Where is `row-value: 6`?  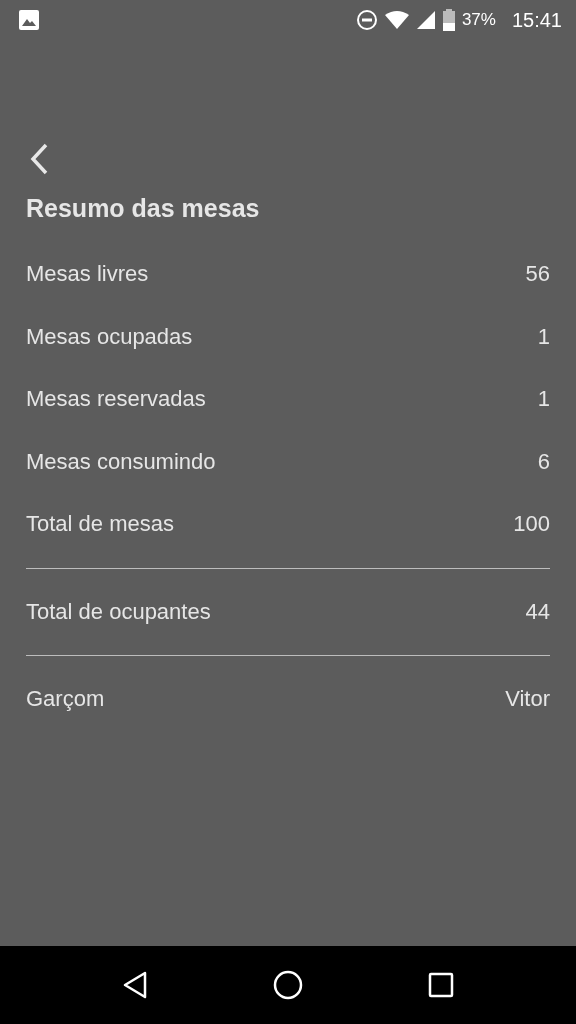
row-value: 6 is located at coordinates (543, 461).